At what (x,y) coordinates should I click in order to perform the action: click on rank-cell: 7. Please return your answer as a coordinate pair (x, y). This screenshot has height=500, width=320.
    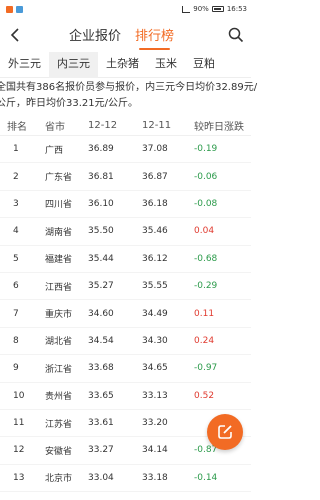
    Looking at the image, I should click on (16, 313).